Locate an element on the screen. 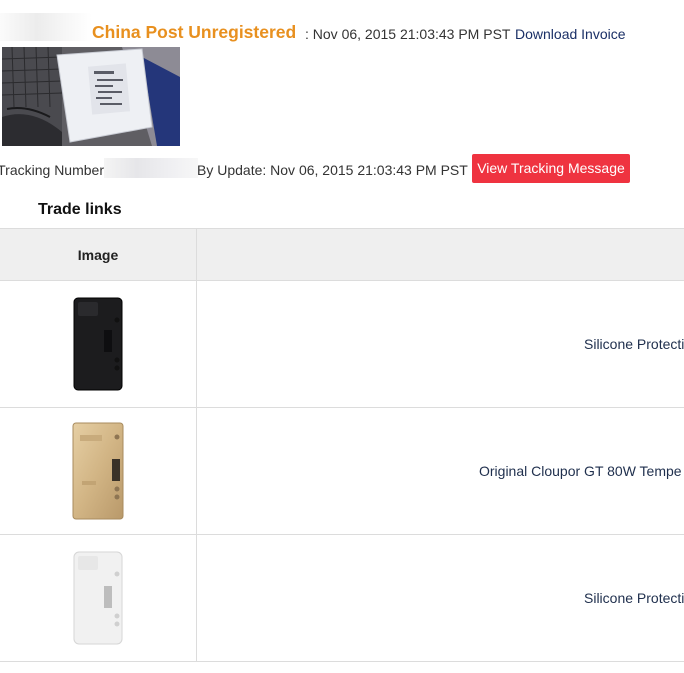  image-column-label: Image is located at coordinates (98, 254).